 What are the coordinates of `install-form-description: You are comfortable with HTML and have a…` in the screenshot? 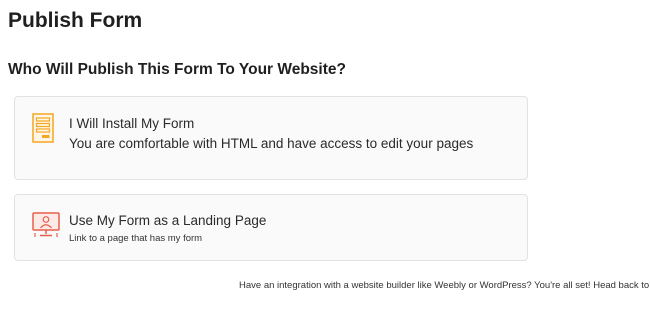 It's located at (271, 143).